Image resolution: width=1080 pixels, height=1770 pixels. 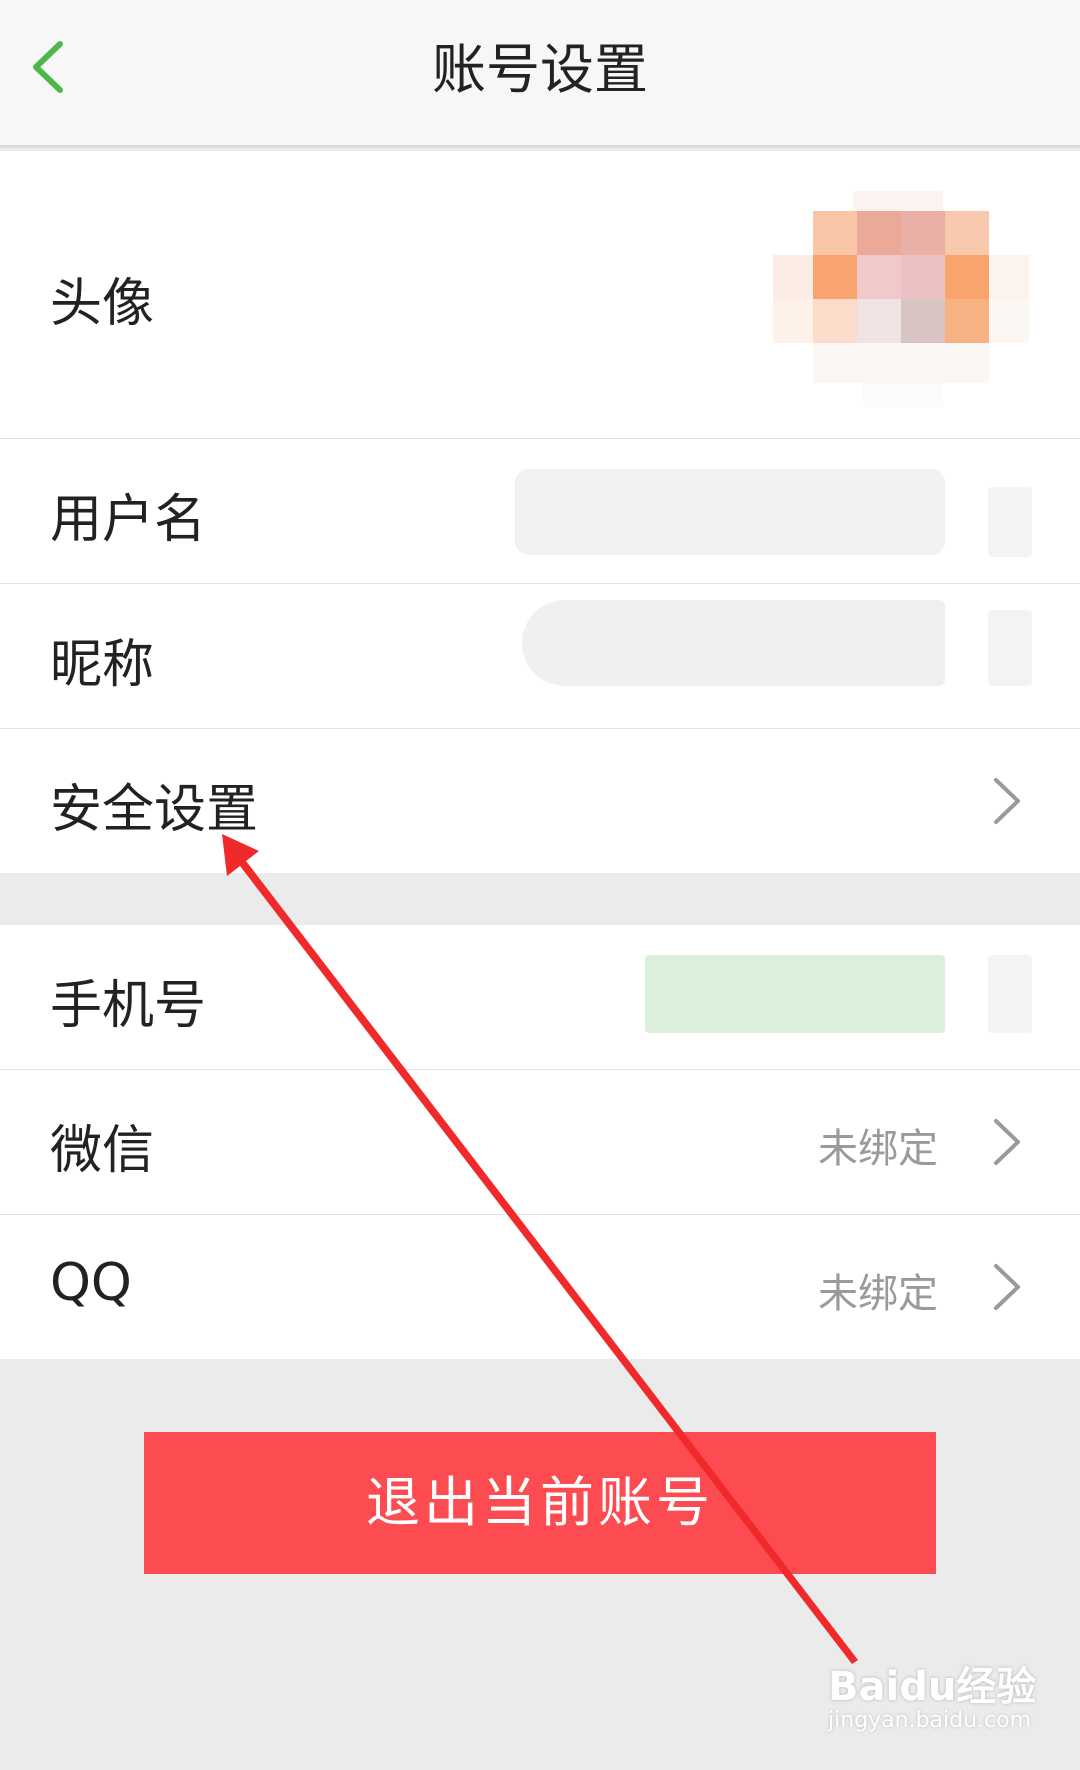 What do you see at coordinates (540, 997) in the screenshot?
I see `phone-row: 手机号` at bounding box center [540, 997].